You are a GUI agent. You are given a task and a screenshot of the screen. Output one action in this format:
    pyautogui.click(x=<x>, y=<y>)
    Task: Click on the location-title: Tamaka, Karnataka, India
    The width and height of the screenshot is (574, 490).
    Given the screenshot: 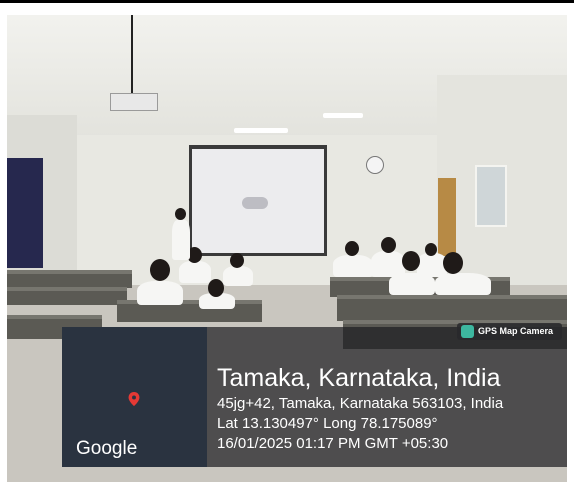 What is the action you would take?
    pyautogui.click(x=359, y=378)
    